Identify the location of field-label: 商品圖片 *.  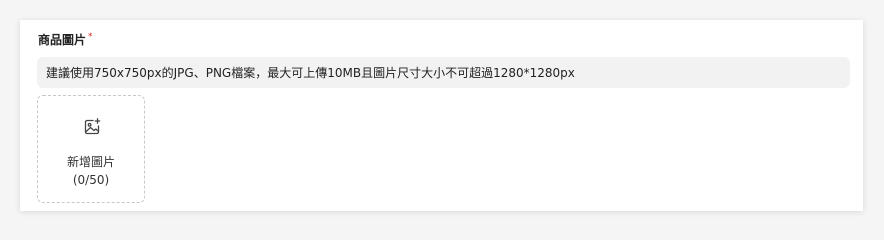
(65, 41).